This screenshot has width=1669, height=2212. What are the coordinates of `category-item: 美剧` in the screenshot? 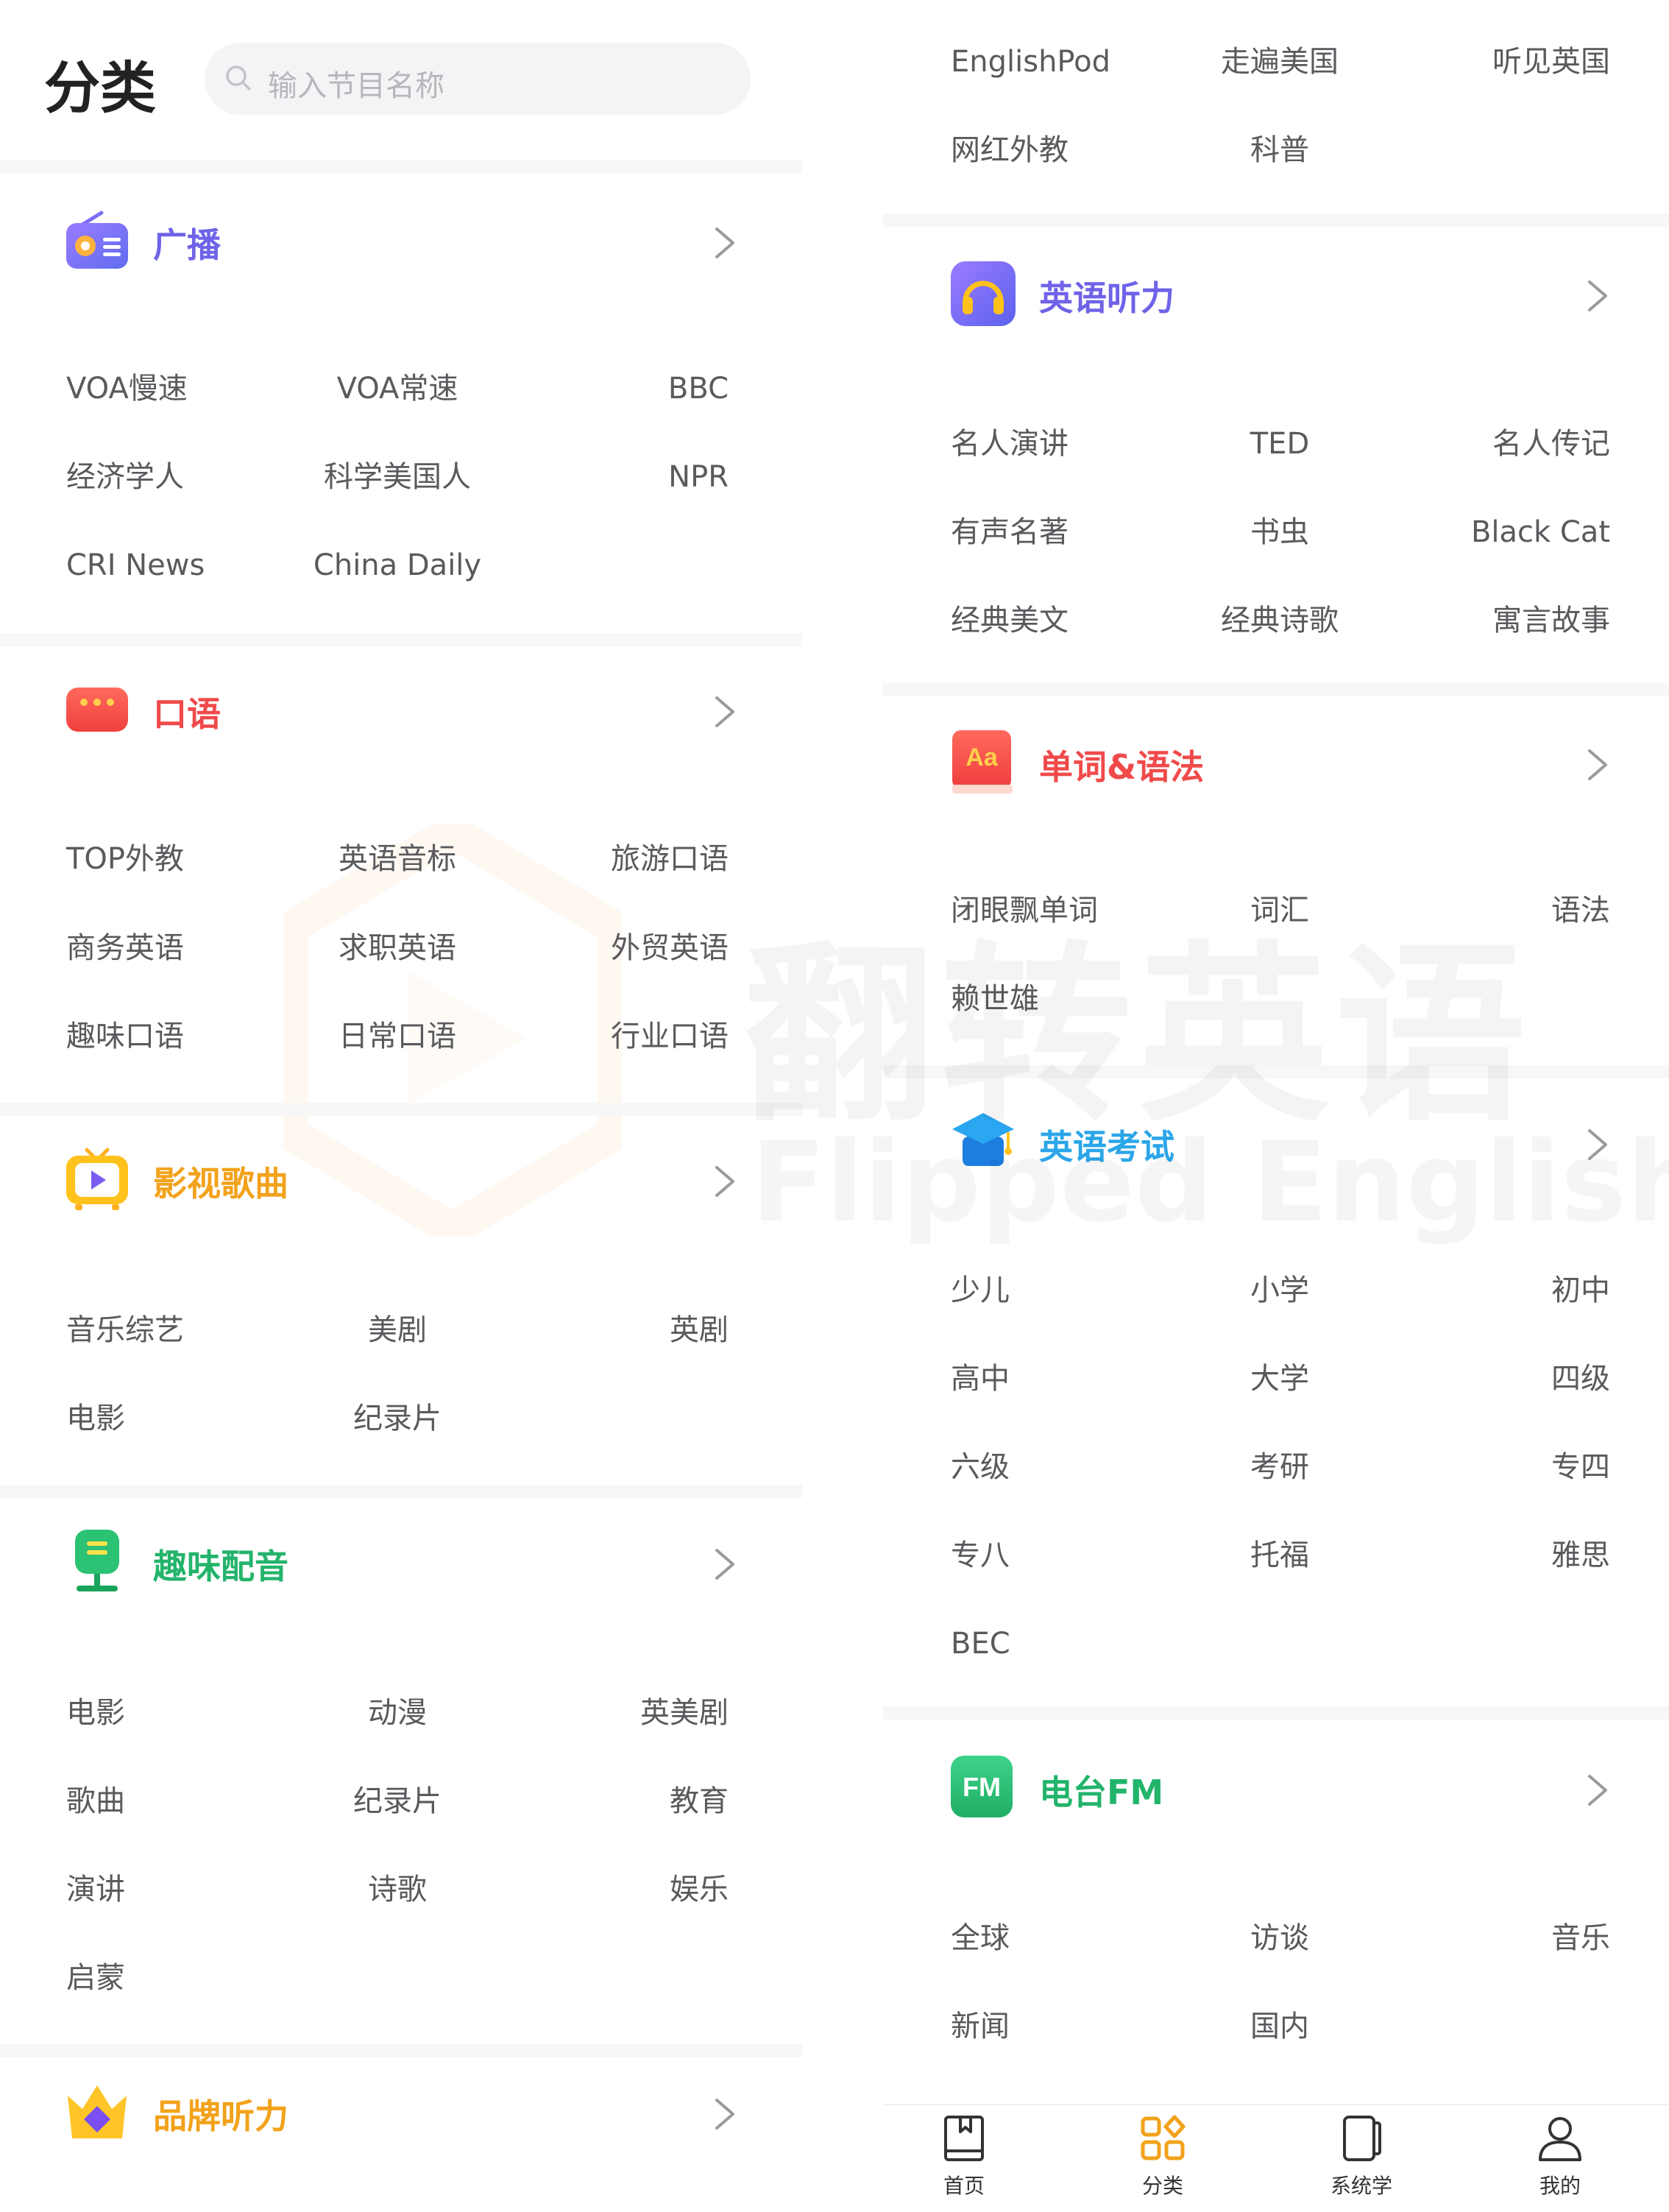 It's located at (397, 1330).